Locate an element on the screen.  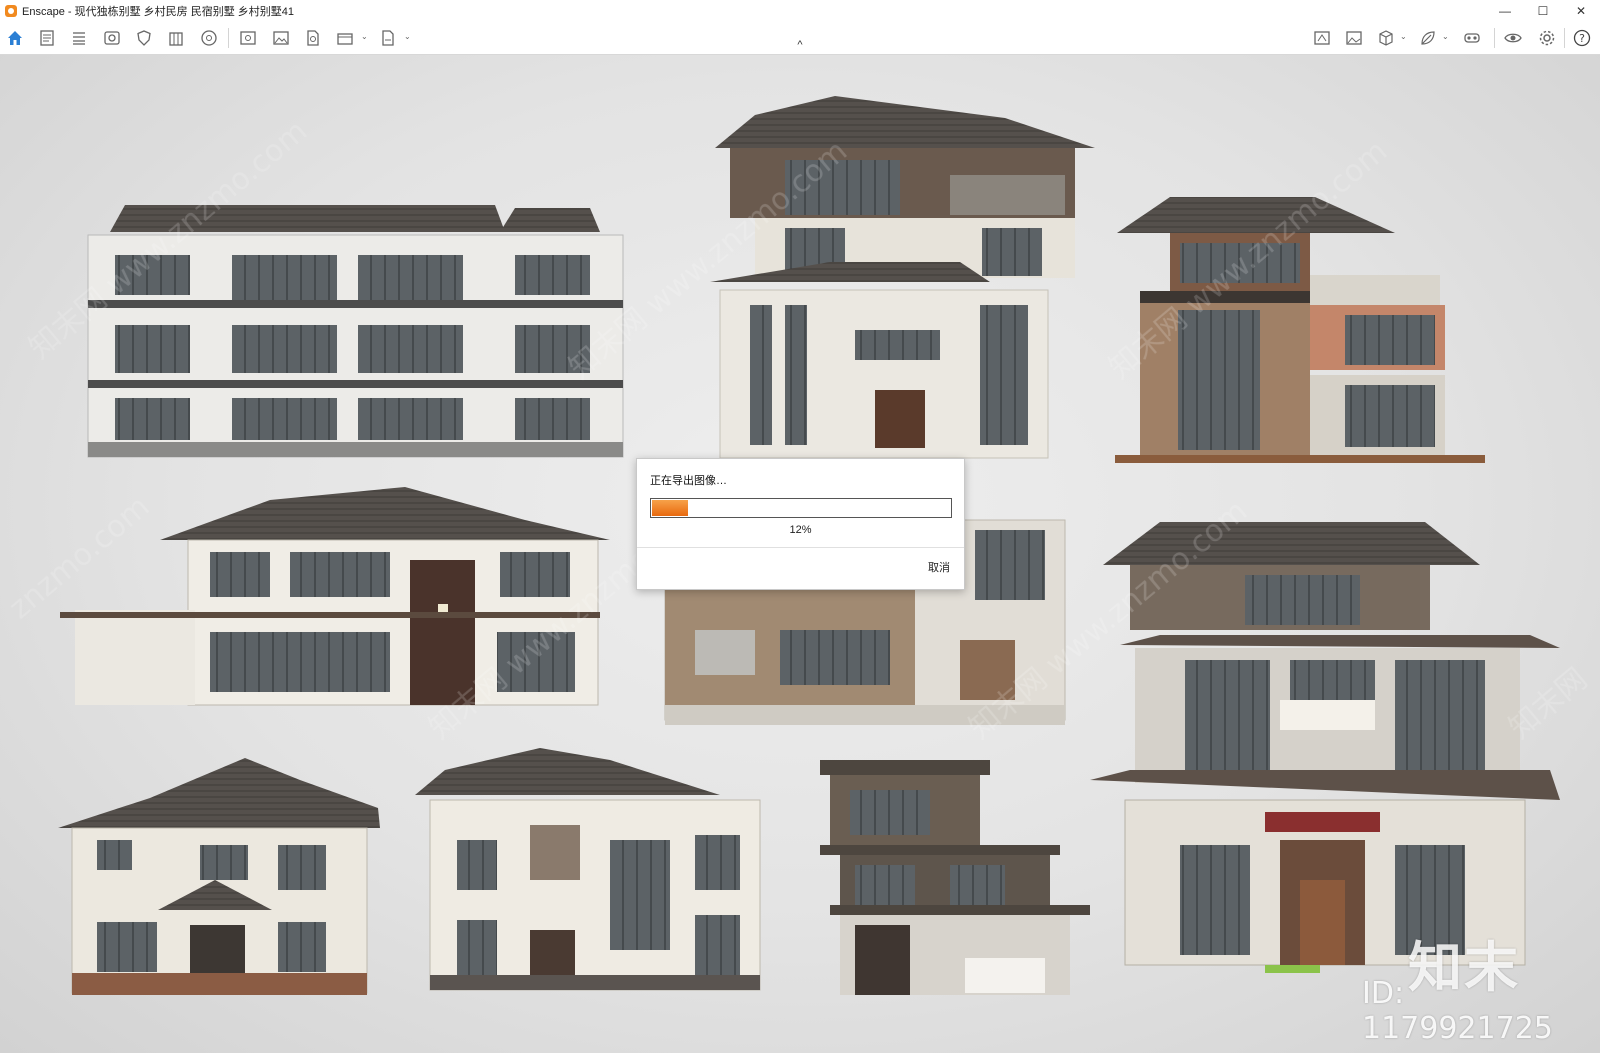
progress-percentage: 12% is located at coordinates (800, 530).